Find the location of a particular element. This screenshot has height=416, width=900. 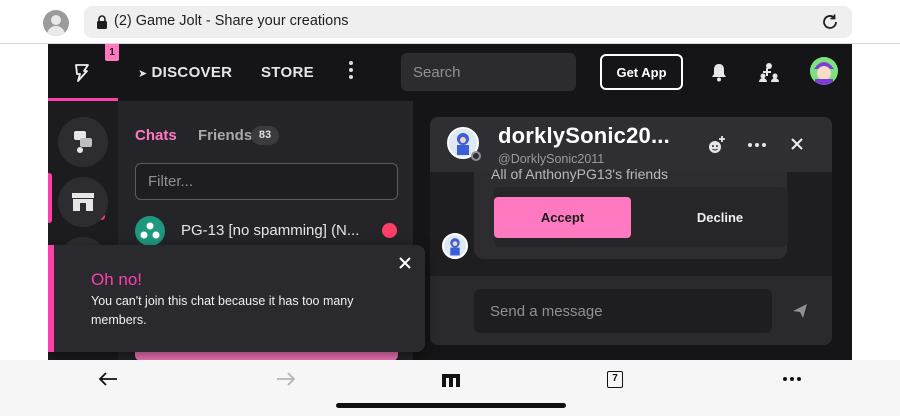

compass-icon: ➤ is located at coordinates (143, 74).